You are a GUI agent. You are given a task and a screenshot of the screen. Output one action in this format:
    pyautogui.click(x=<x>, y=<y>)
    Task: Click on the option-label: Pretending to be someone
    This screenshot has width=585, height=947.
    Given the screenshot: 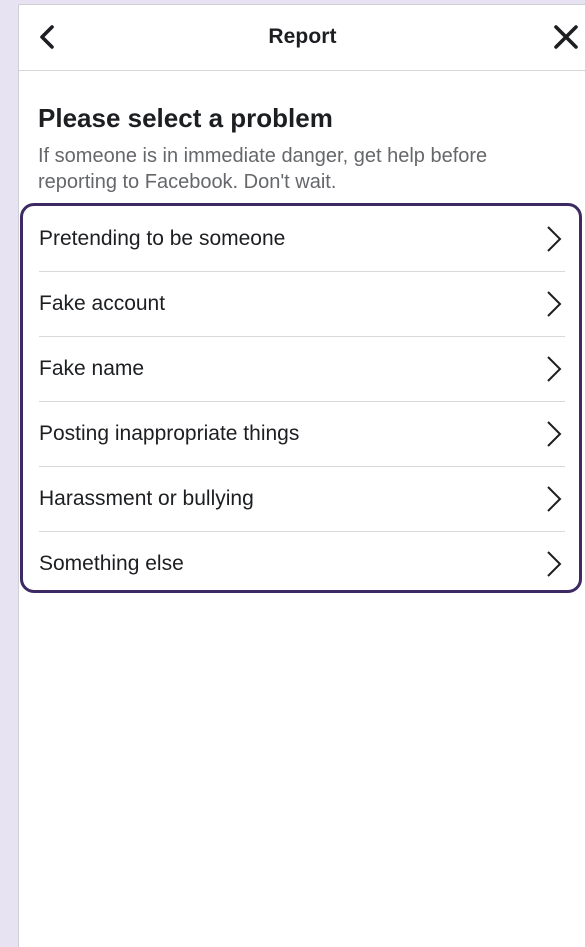 What is the action you would take?
    pyautogui.click(x=162, y=238)
    